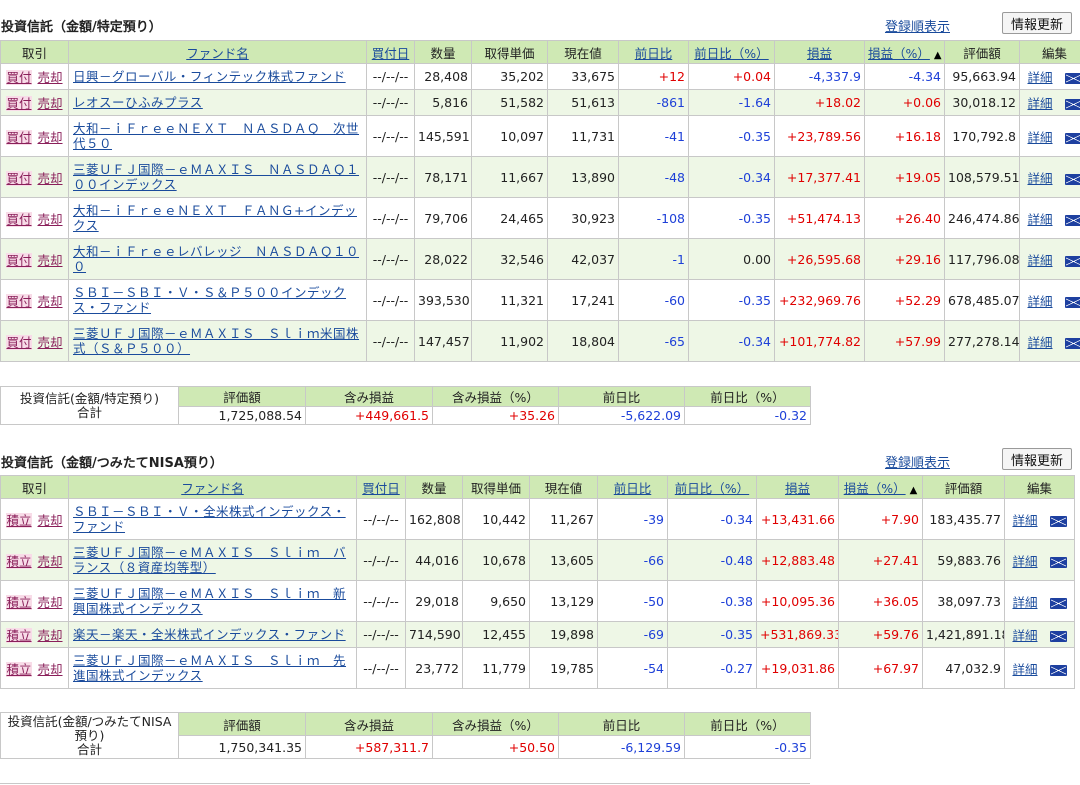  Describe the element at coordinates (563, 668) in the screenshot. I see `current-price: 19,785` at that location.